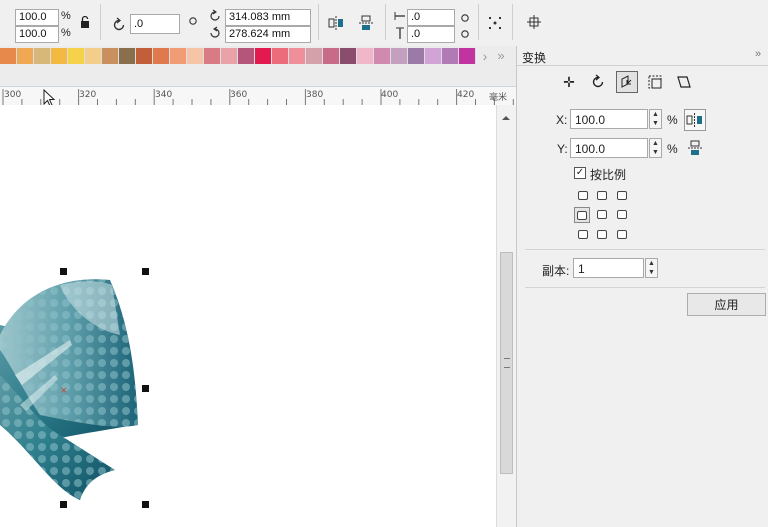 The image size is (768, 527). Describe the element at coordinates (145, 271) in the screenshot. I see `selection-handle-top-right` at that location.